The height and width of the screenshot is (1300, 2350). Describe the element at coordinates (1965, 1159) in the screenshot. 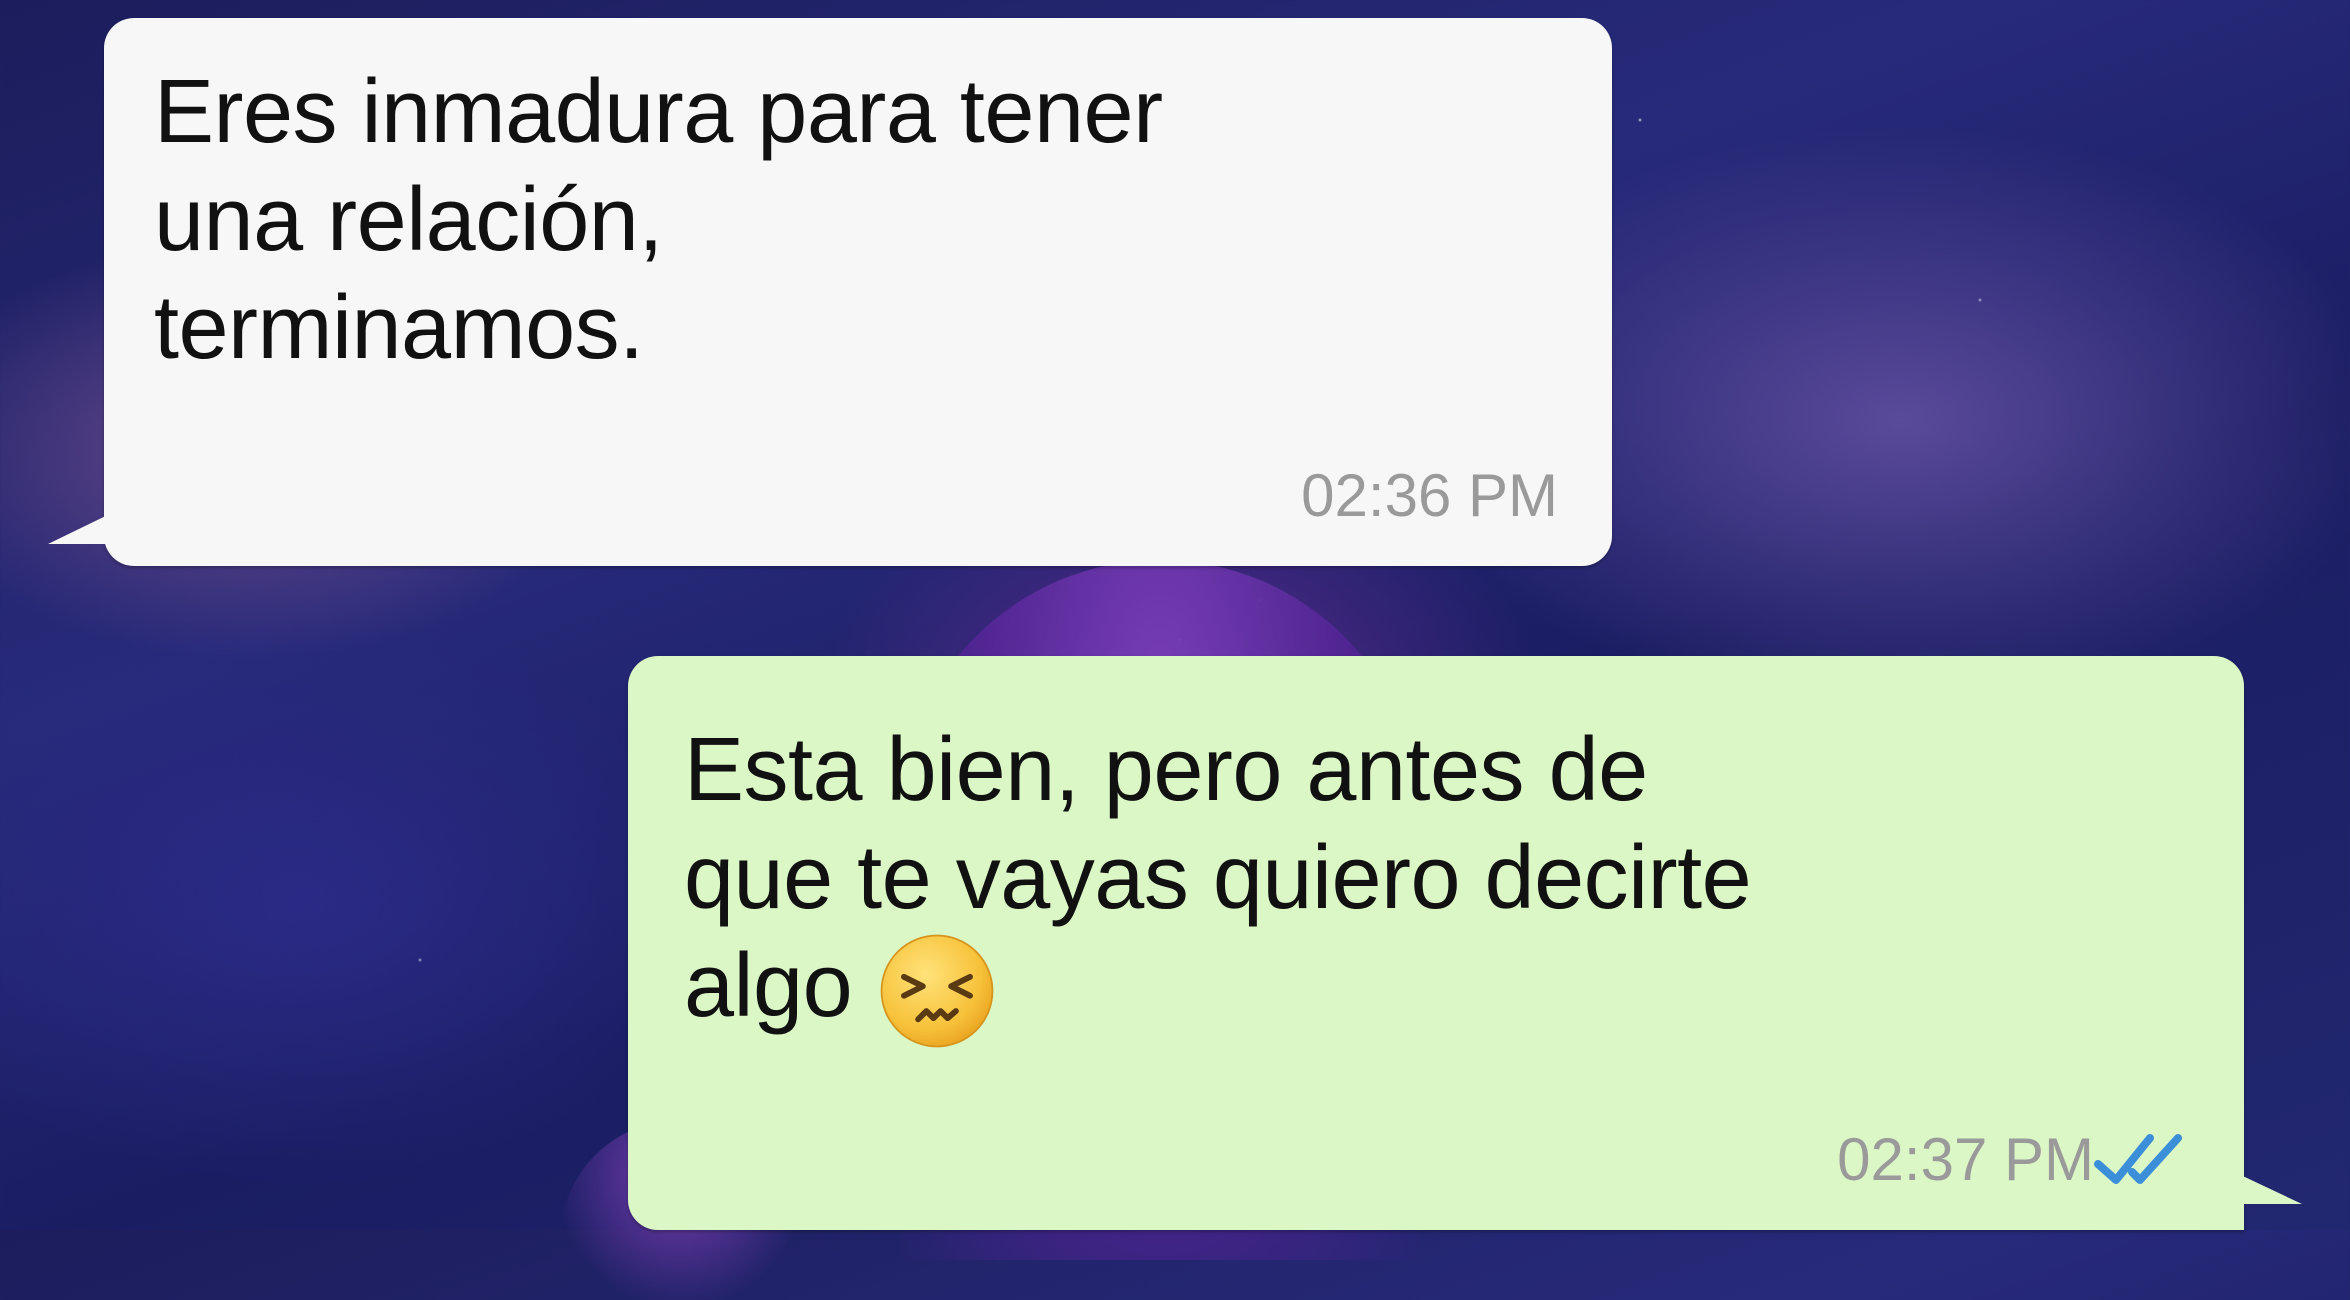

I see `message-timestamp: 02:37 PM` at that location.